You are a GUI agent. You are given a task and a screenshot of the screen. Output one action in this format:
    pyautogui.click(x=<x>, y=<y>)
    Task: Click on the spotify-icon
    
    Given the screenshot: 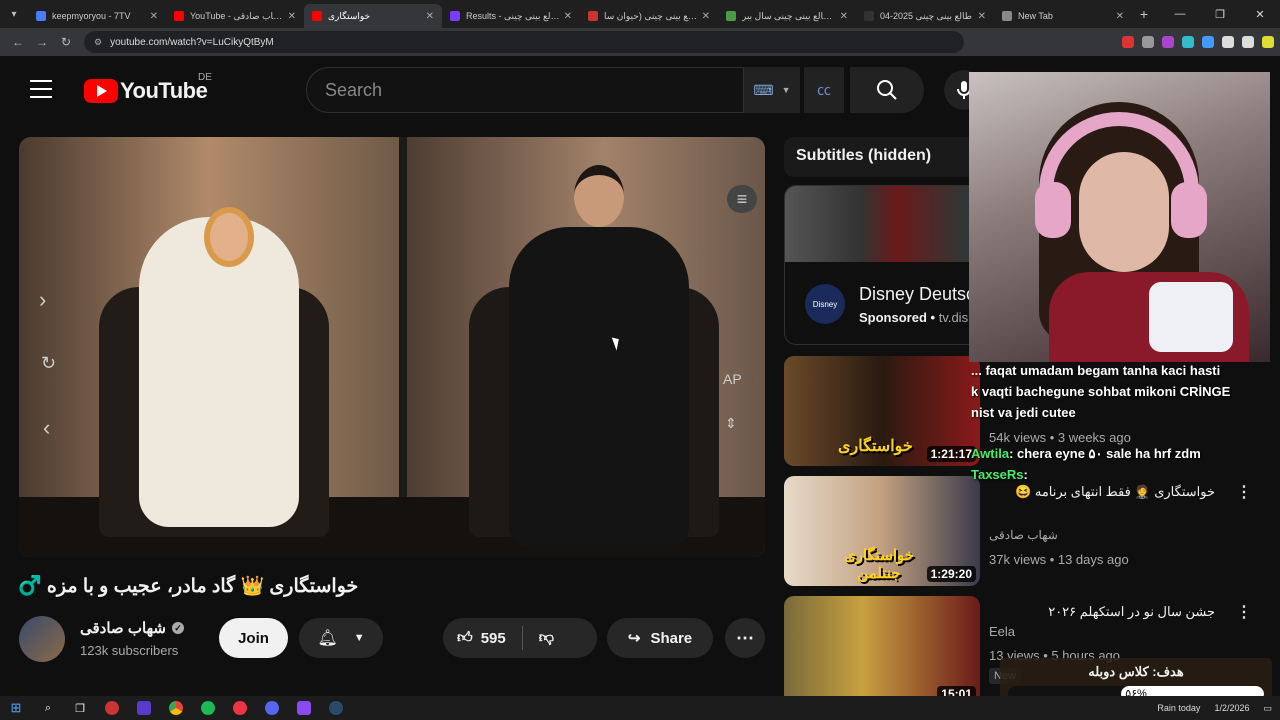 What is the action you would take?
    pyautogui.click(x=208, y=708)
    